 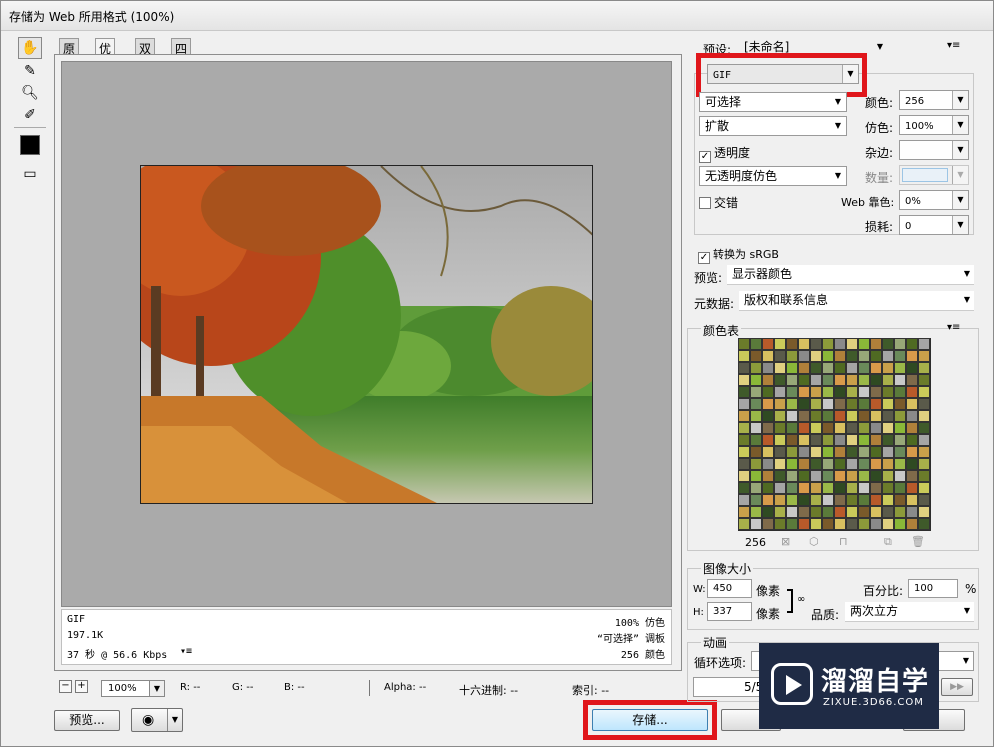 I want to click on interlaced-checkbox: 交错, so click(x=718, y=202).